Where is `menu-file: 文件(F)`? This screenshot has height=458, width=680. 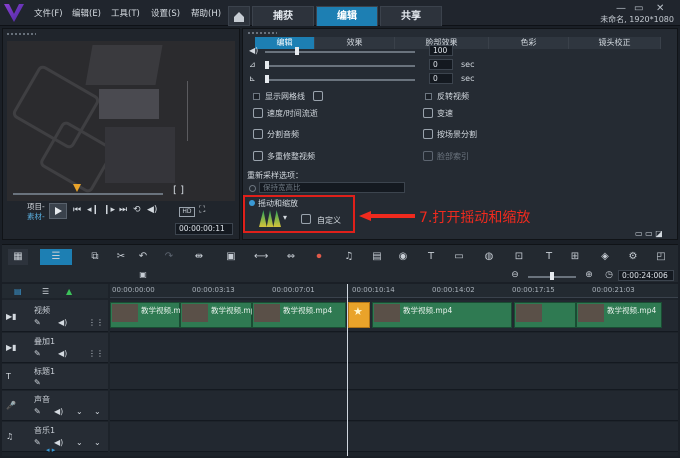 menu-file: 文件(F) is located at coordinates (48, 13).